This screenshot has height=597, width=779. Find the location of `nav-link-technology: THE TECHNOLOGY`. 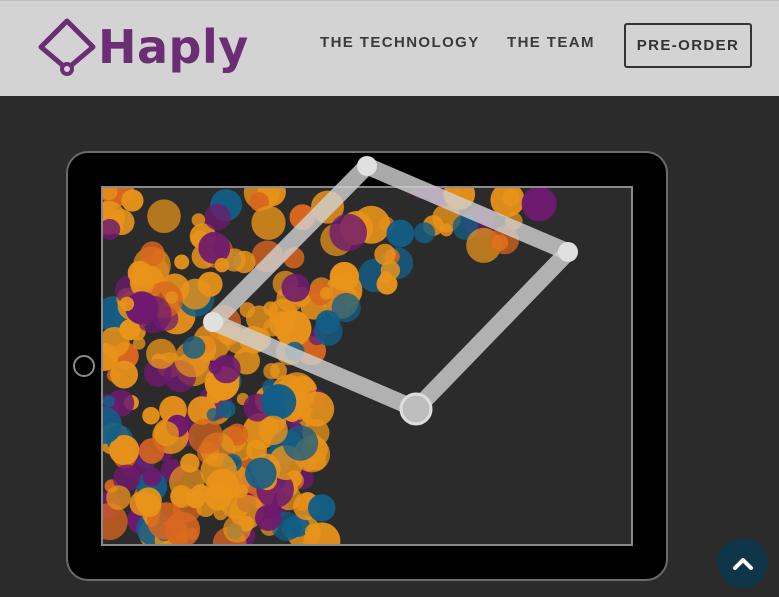

nav-link-technology: THE TECHNOLOGY is located at coordinates (400, 42).